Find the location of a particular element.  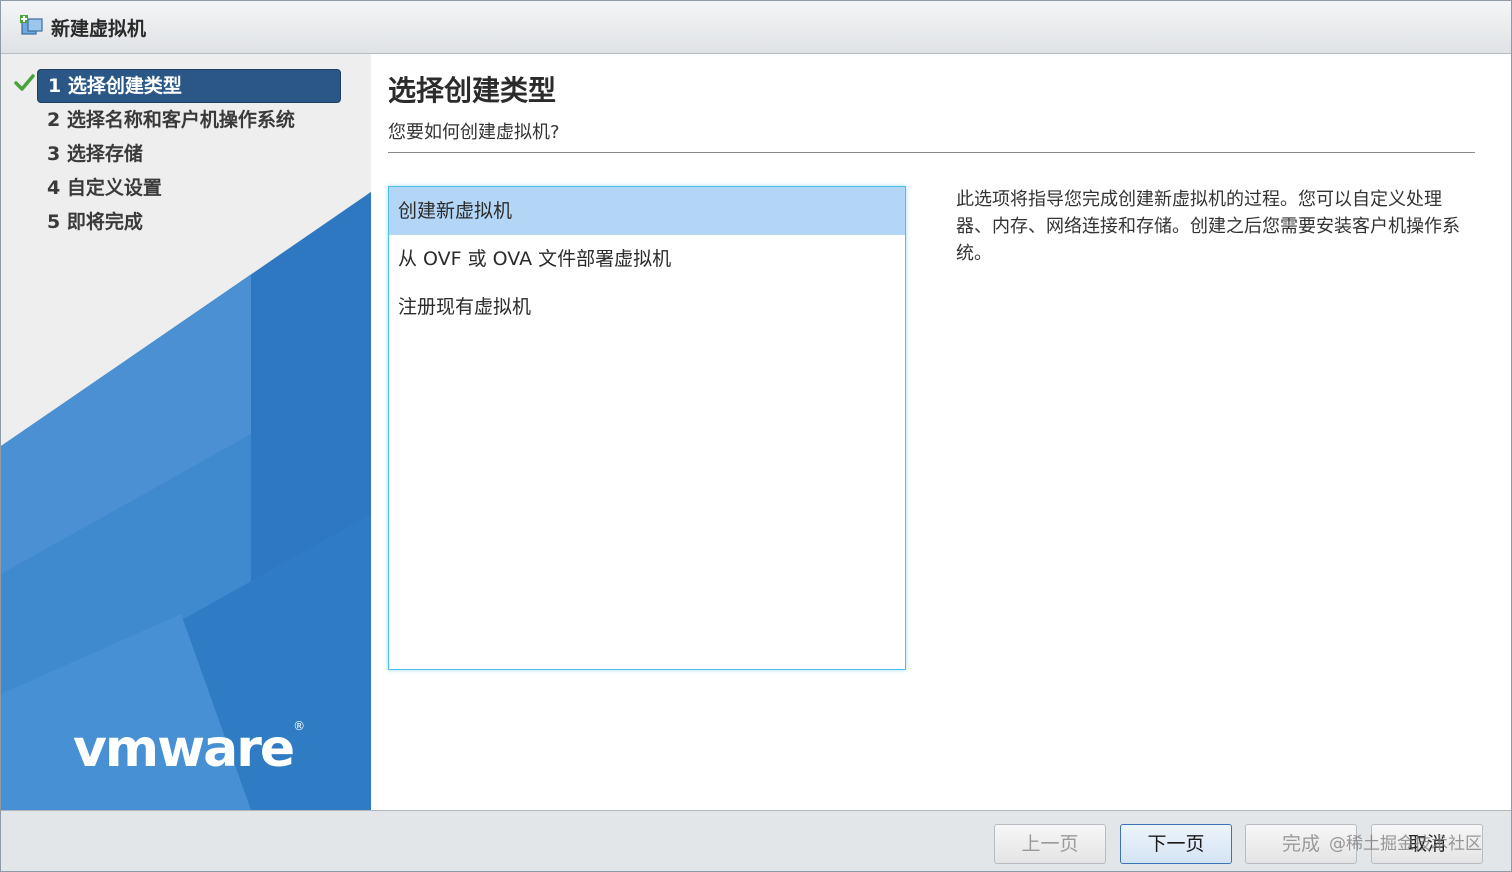

step-3-select-storage: 3 选择存储 is located at coordinates (186, 154).